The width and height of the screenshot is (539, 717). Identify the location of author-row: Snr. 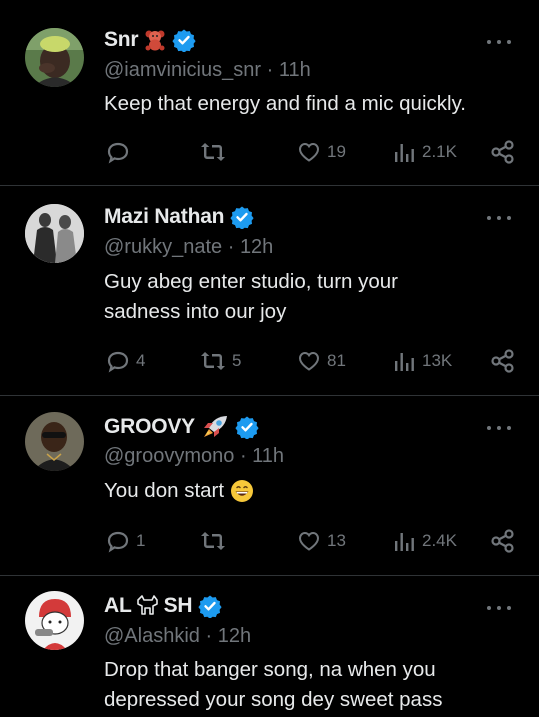
(150, 40).